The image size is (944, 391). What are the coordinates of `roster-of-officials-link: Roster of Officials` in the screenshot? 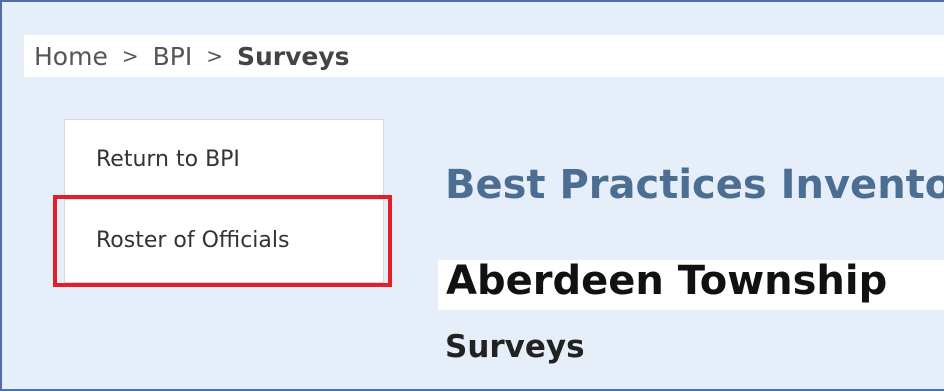 It's located at (224, 240).